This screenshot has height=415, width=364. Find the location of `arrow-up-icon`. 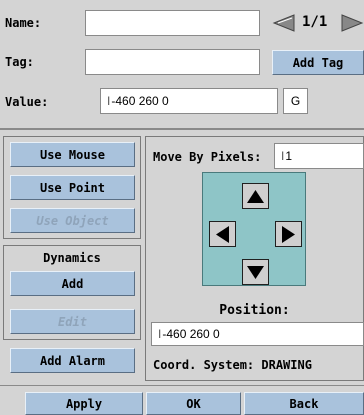

arrow-up-icon is located at coordinates (255, 196).